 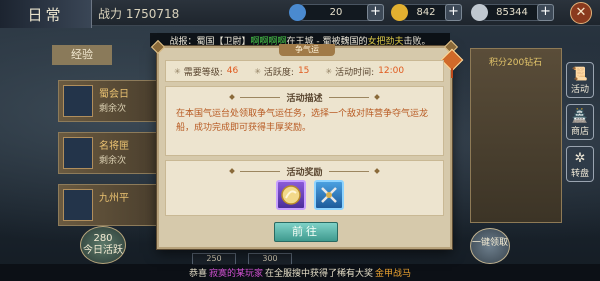 I want to click on wheel-icon: ✲, so click(x=580, y=158).